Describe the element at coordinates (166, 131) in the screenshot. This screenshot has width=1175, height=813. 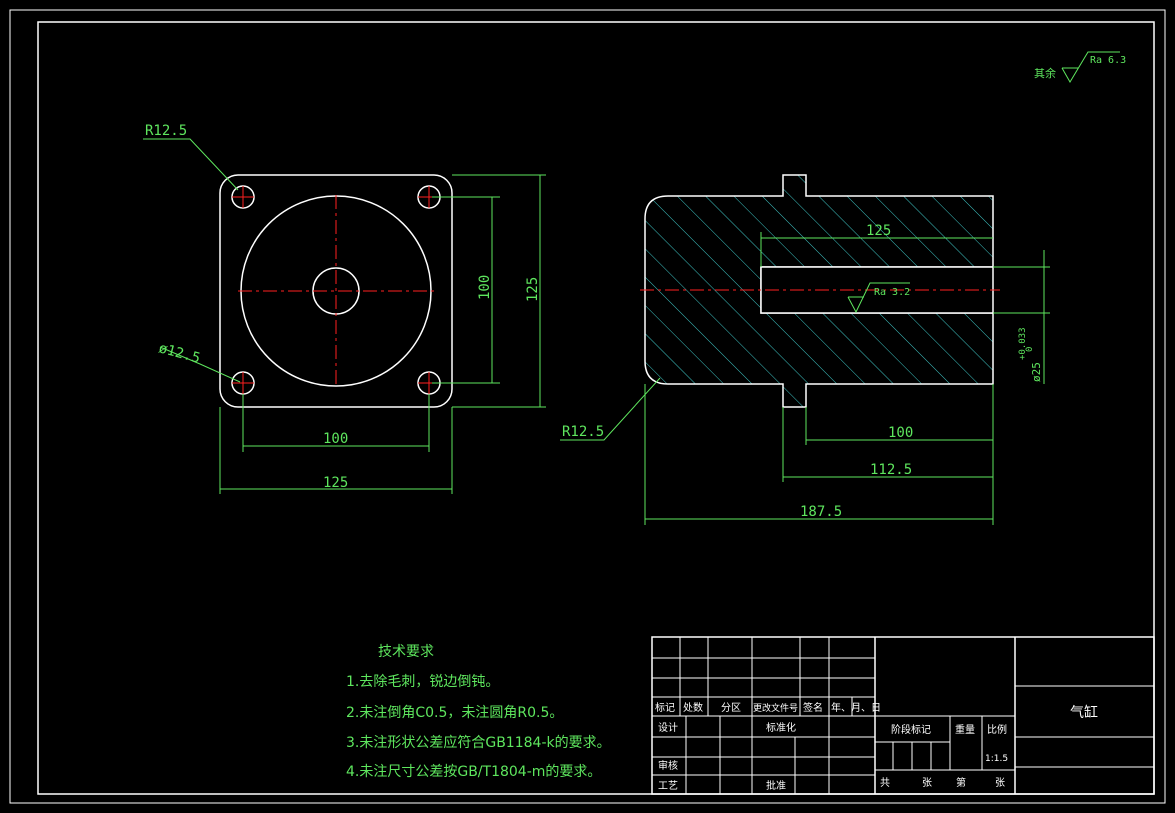
I see `front-corner-radius: R12.5` at that location.